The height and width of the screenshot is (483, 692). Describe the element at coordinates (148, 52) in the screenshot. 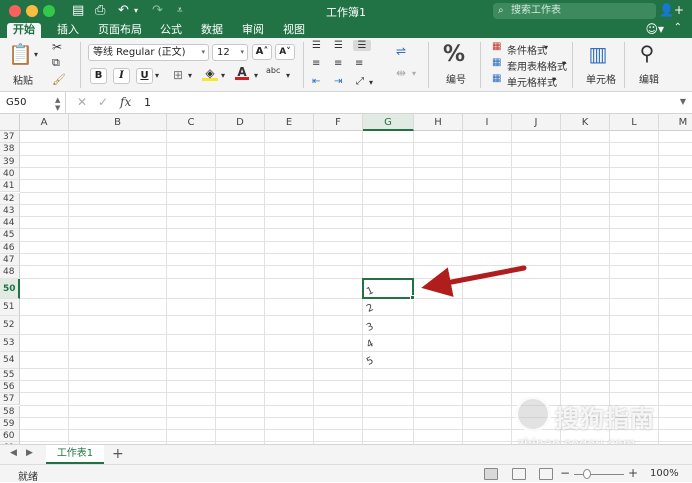

I see `font-name-select: 等线 Regular (正文) ▾` at that location.